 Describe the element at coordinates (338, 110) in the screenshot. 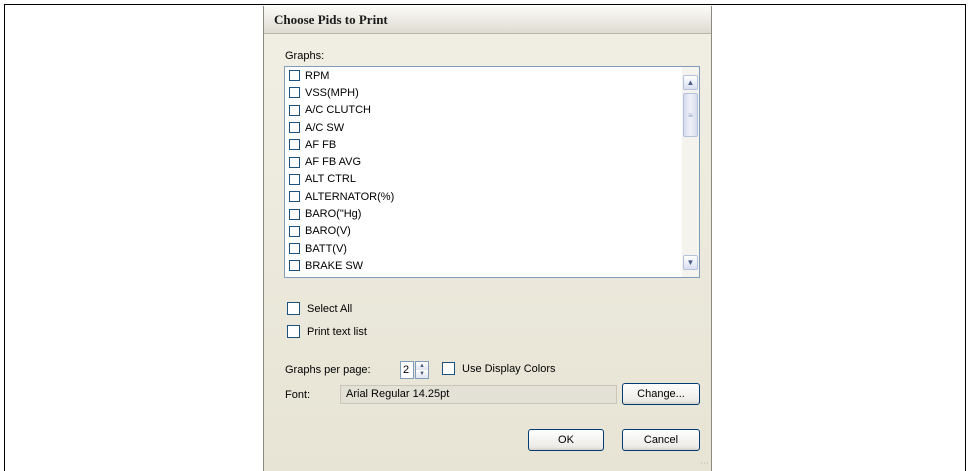

I see `graph-item-label: A/C CLUTCH` at that location.